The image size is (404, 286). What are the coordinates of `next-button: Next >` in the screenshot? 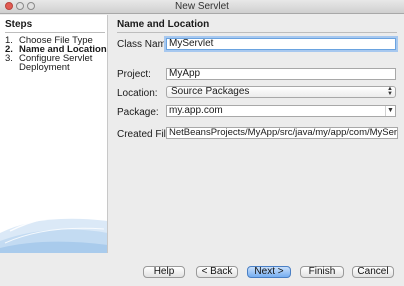 It's located at (269, 272).